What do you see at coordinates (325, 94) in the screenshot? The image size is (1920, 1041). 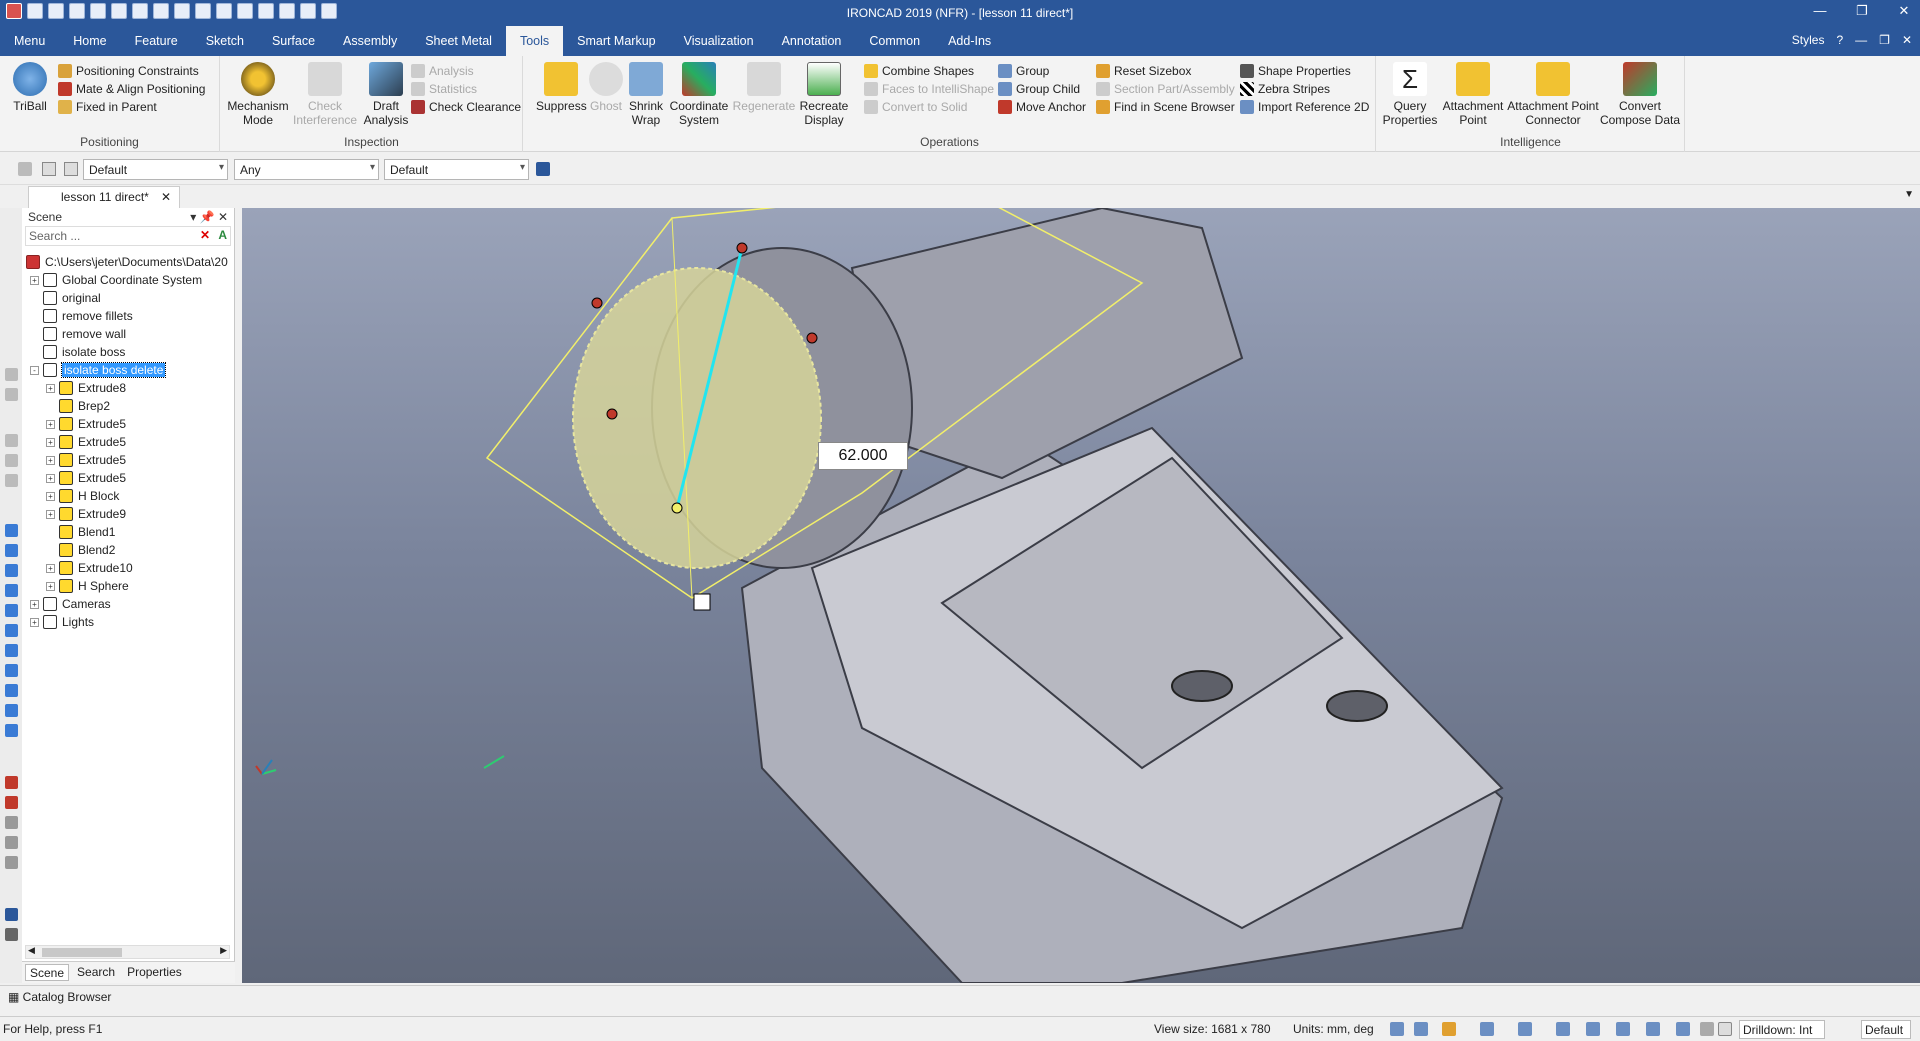 I see `check-interference-button: Check Interference` at bounding box center [325, 94].